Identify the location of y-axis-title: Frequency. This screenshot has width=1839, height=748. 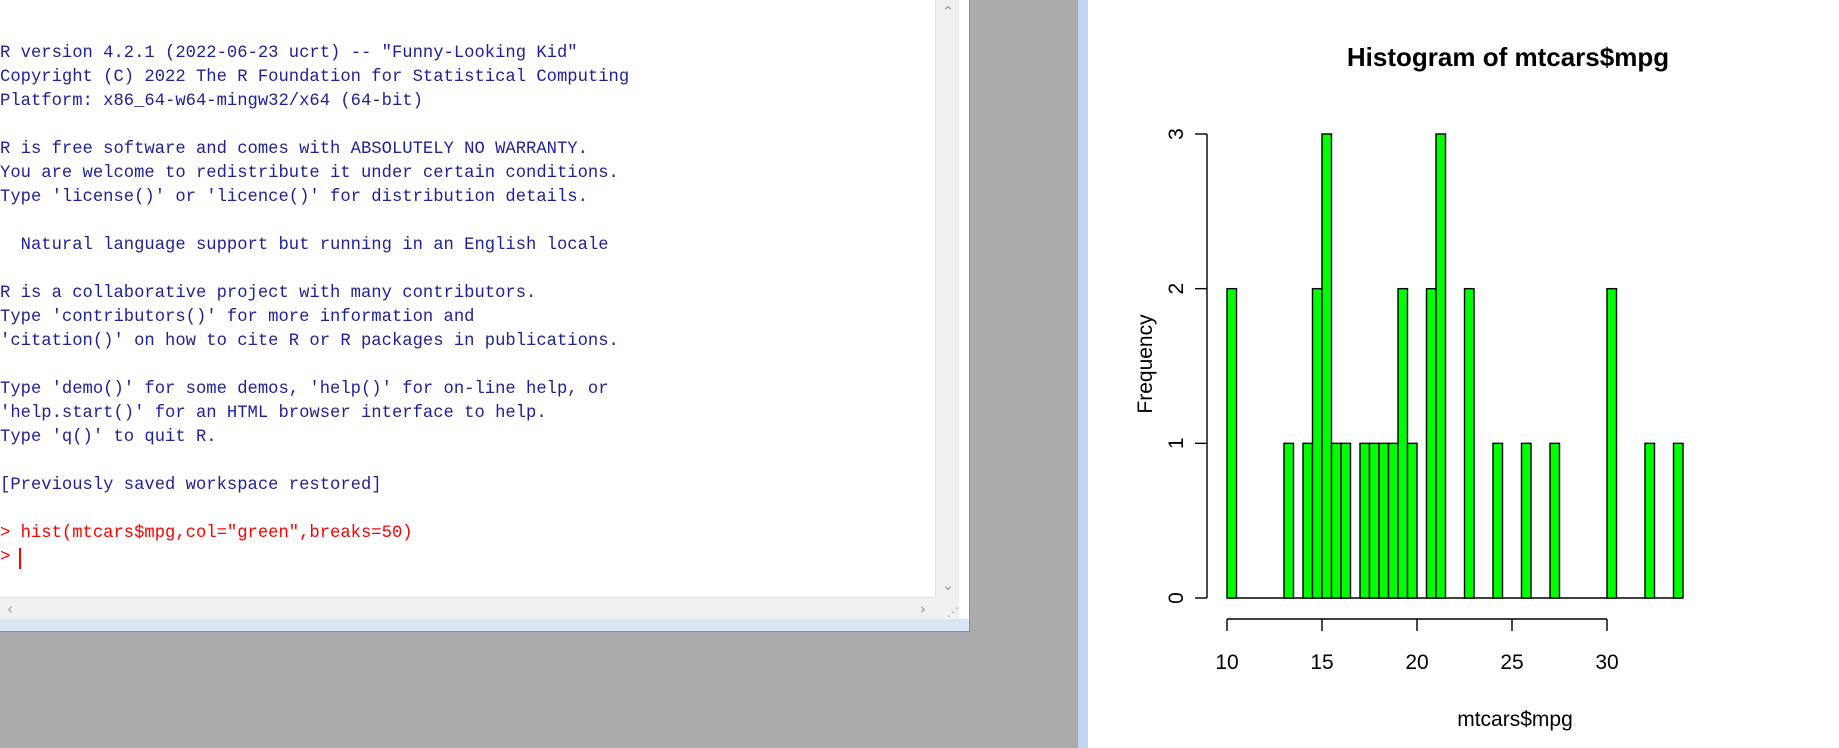
(1145, 364).